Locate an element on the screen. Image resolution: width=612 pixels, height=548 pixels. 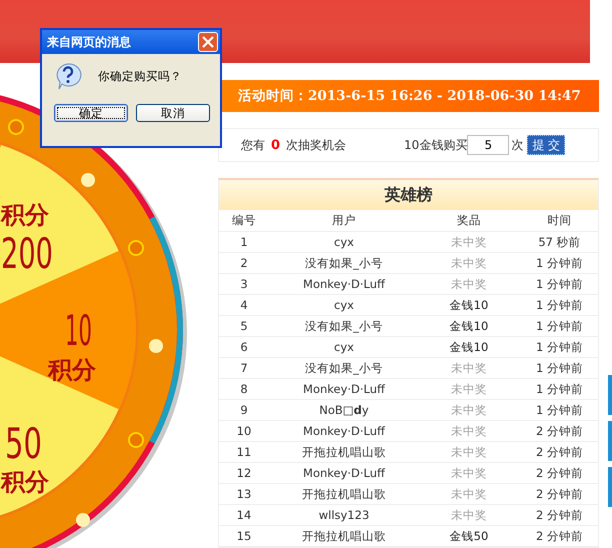
user-cell-text: NoB□dy is located at coordinates (344, 410).